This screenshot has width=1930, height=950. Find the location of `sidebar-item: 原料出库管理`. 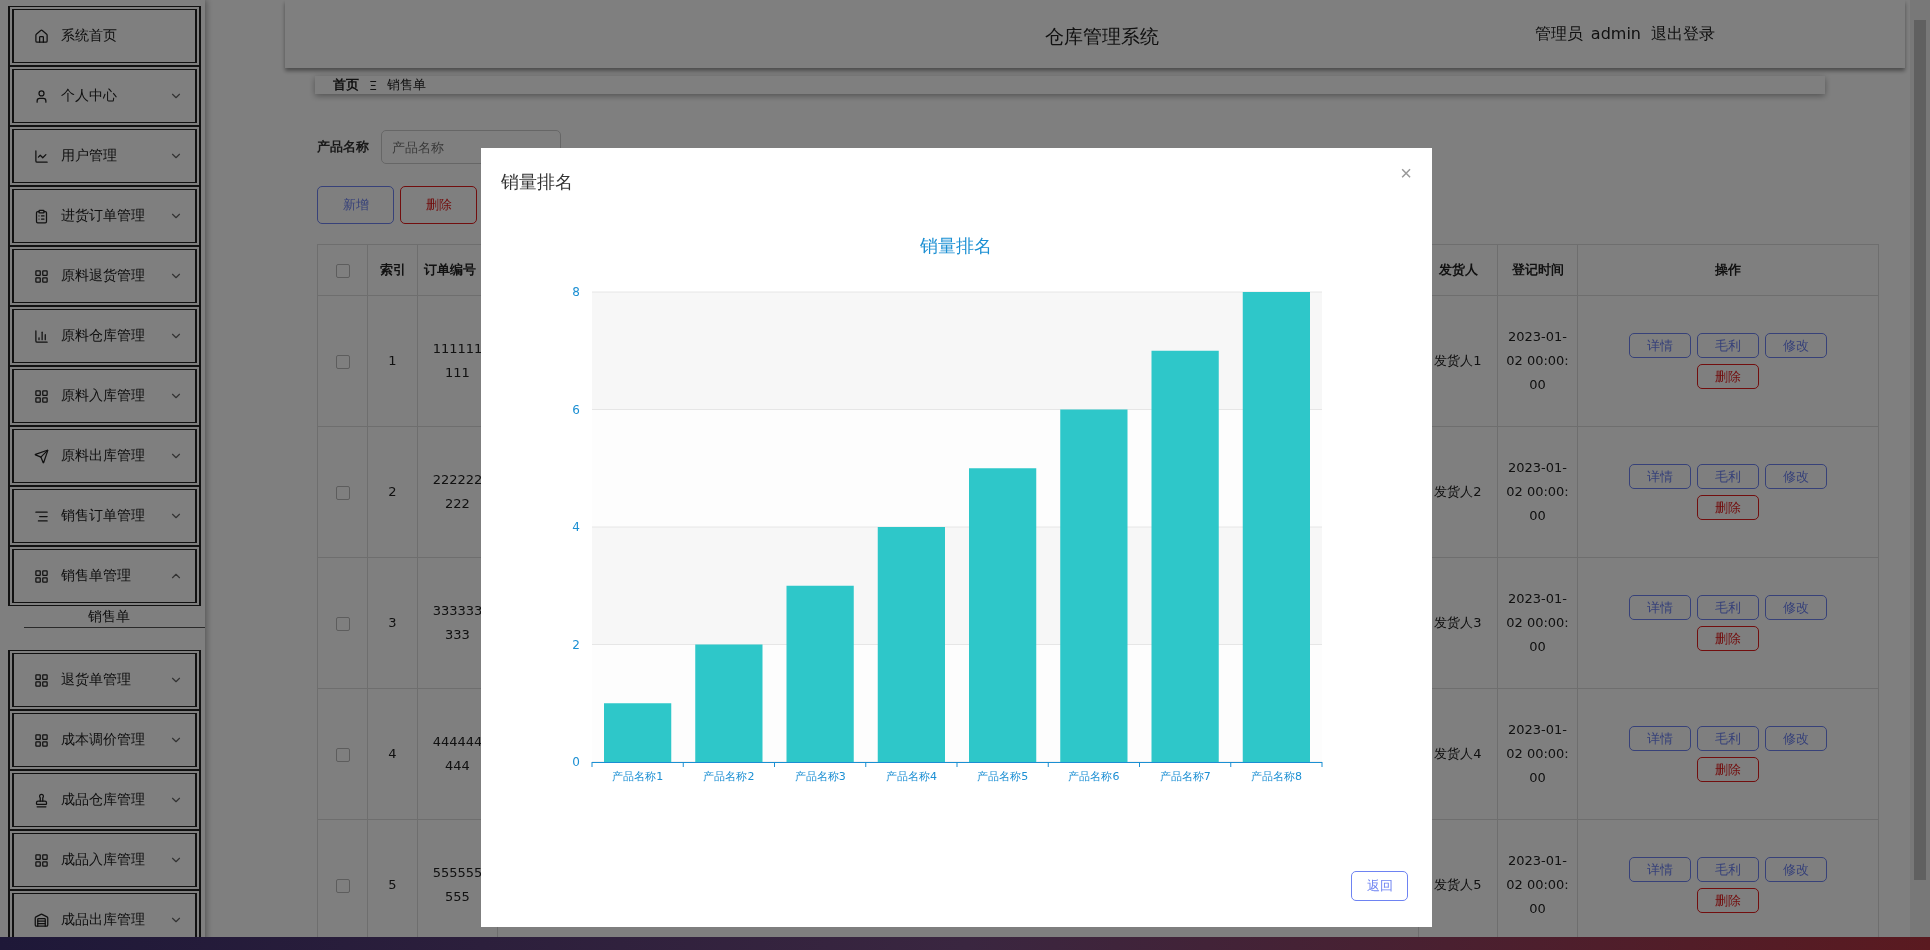

sidebar-item: 原料出库管理 is located at coordinates (104, 456).